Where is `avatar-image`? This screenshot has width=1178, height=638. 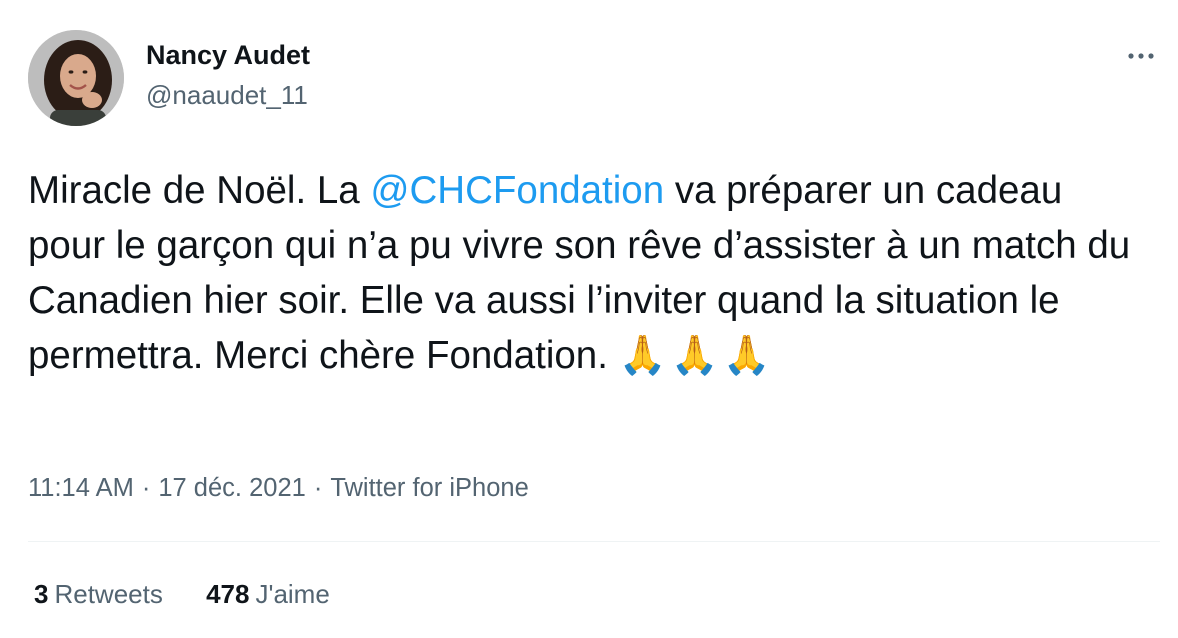
avatar-image is located at coordinates (76, 78).